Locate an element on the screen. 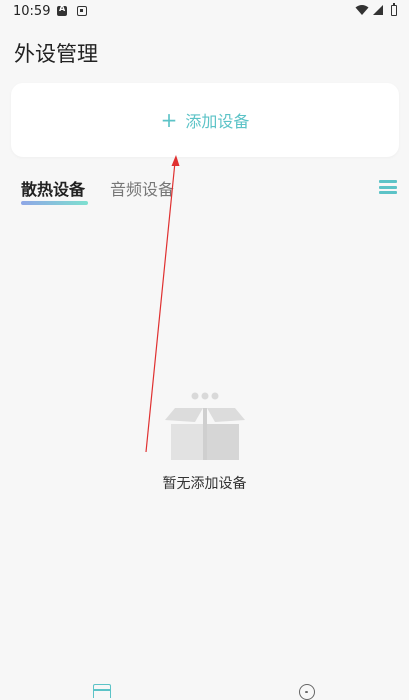 The width and height of the screenshot is (409, 700). nav-devices-icon is located at coordinates (102, 691).